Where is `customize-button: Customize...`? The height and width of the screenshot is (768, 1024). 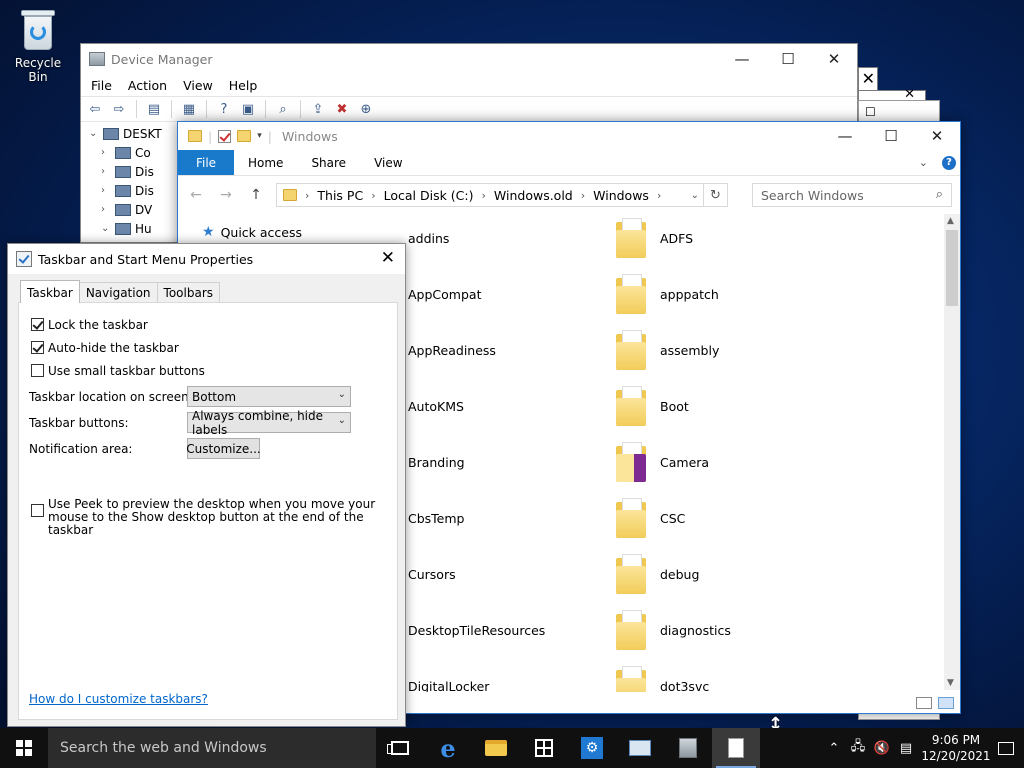 customize-button: Customize... is located at coordinates (223, 448).